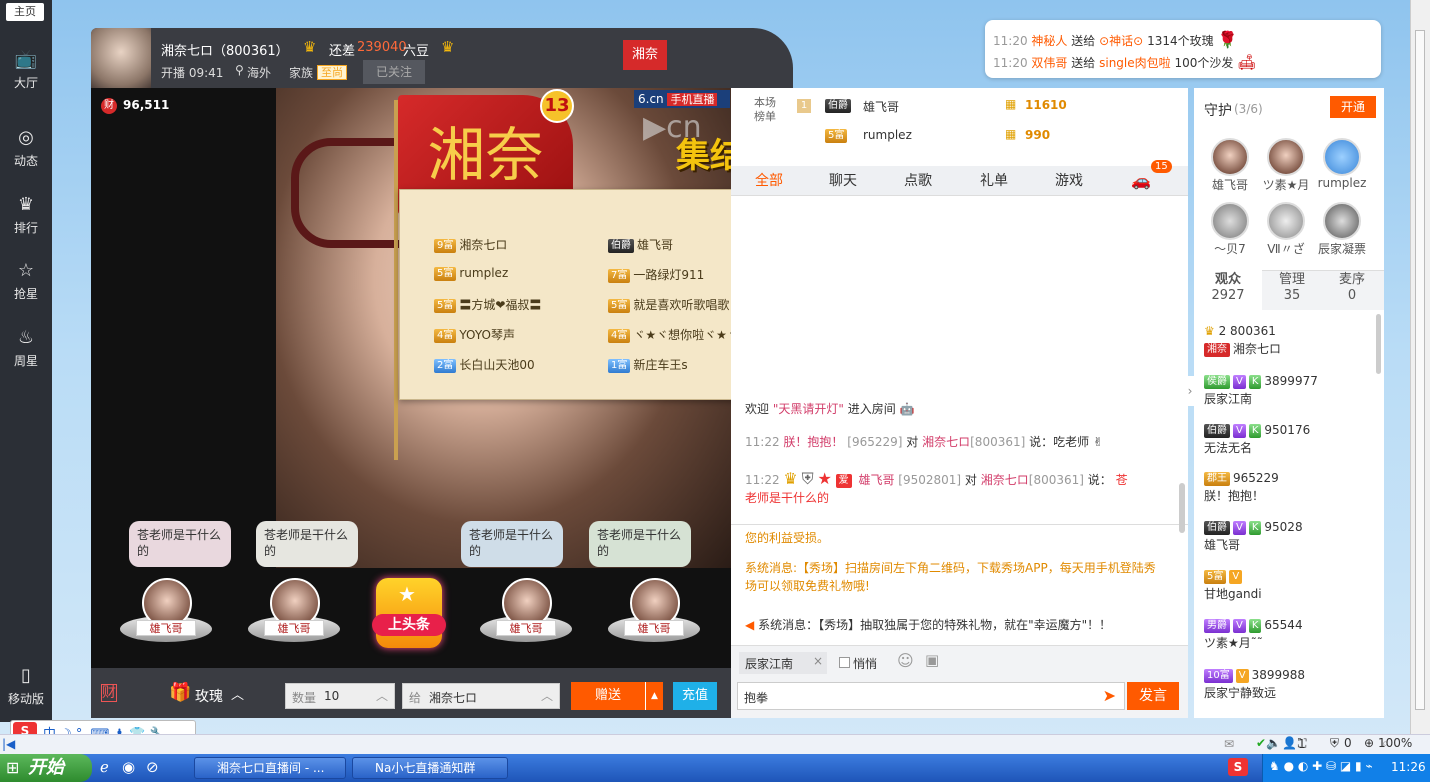  I want to click on audience-row: ♛ 2 800361 湘奈 湘奈七ロ, so click(1293, 340).